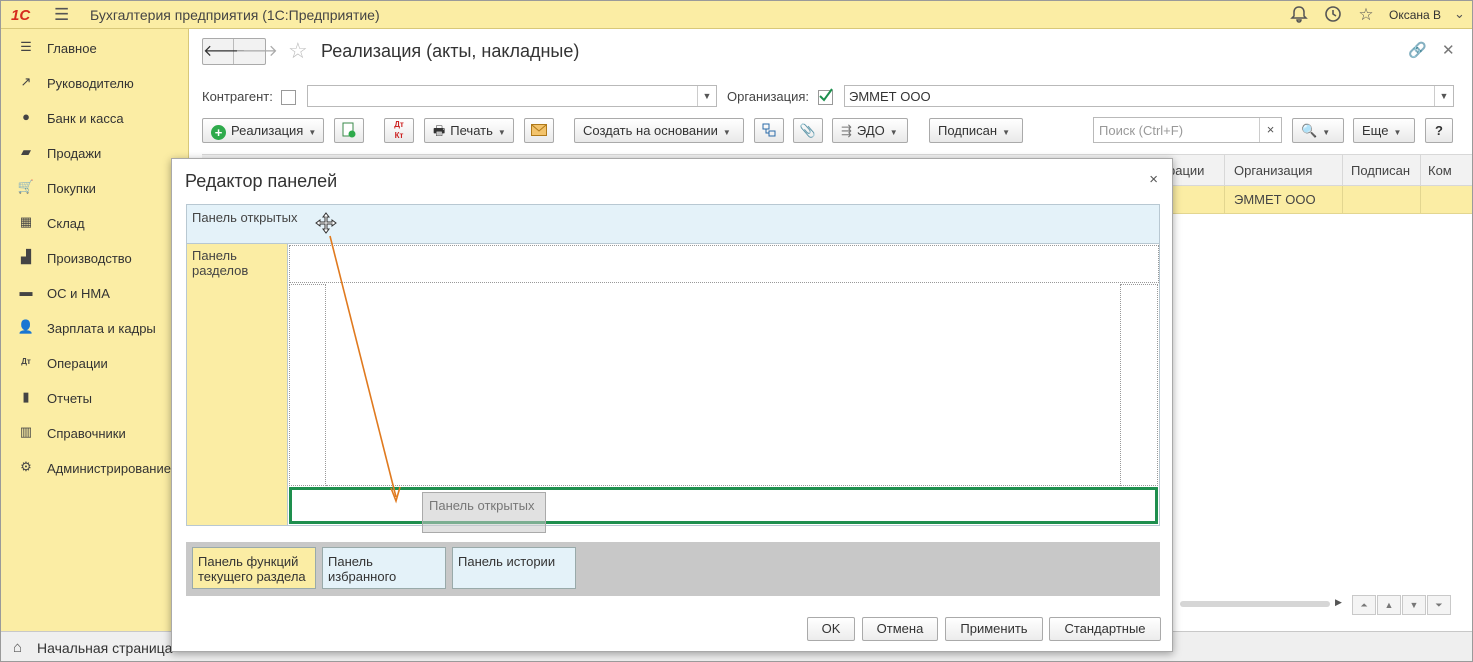 This screenshot has width=1473, height=662. I want to click on sidebar-item: ▦ Склад, so click(95, 222).